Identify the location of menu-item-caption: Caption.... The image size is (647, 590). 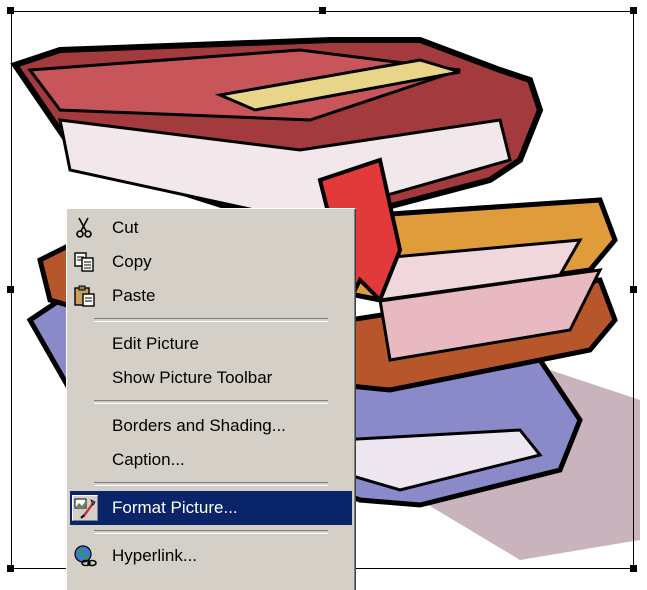
(211, 460).